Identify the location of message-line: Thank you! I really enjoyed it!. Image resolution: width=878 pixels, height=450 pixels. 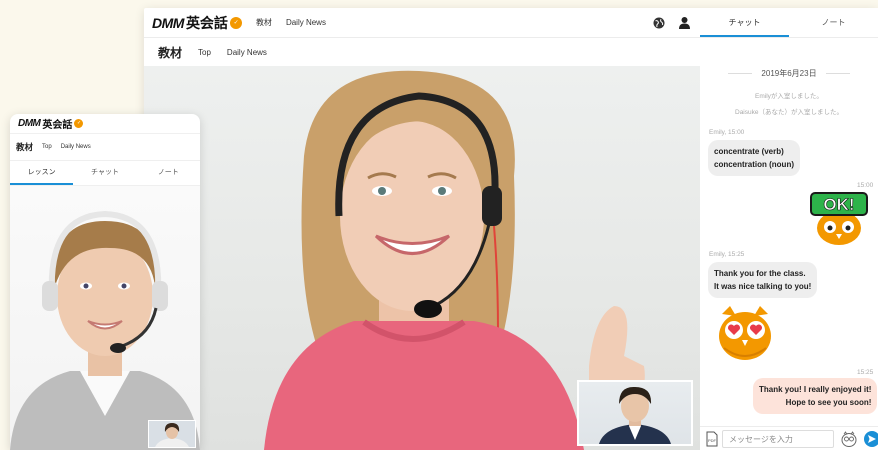
(815, 389).